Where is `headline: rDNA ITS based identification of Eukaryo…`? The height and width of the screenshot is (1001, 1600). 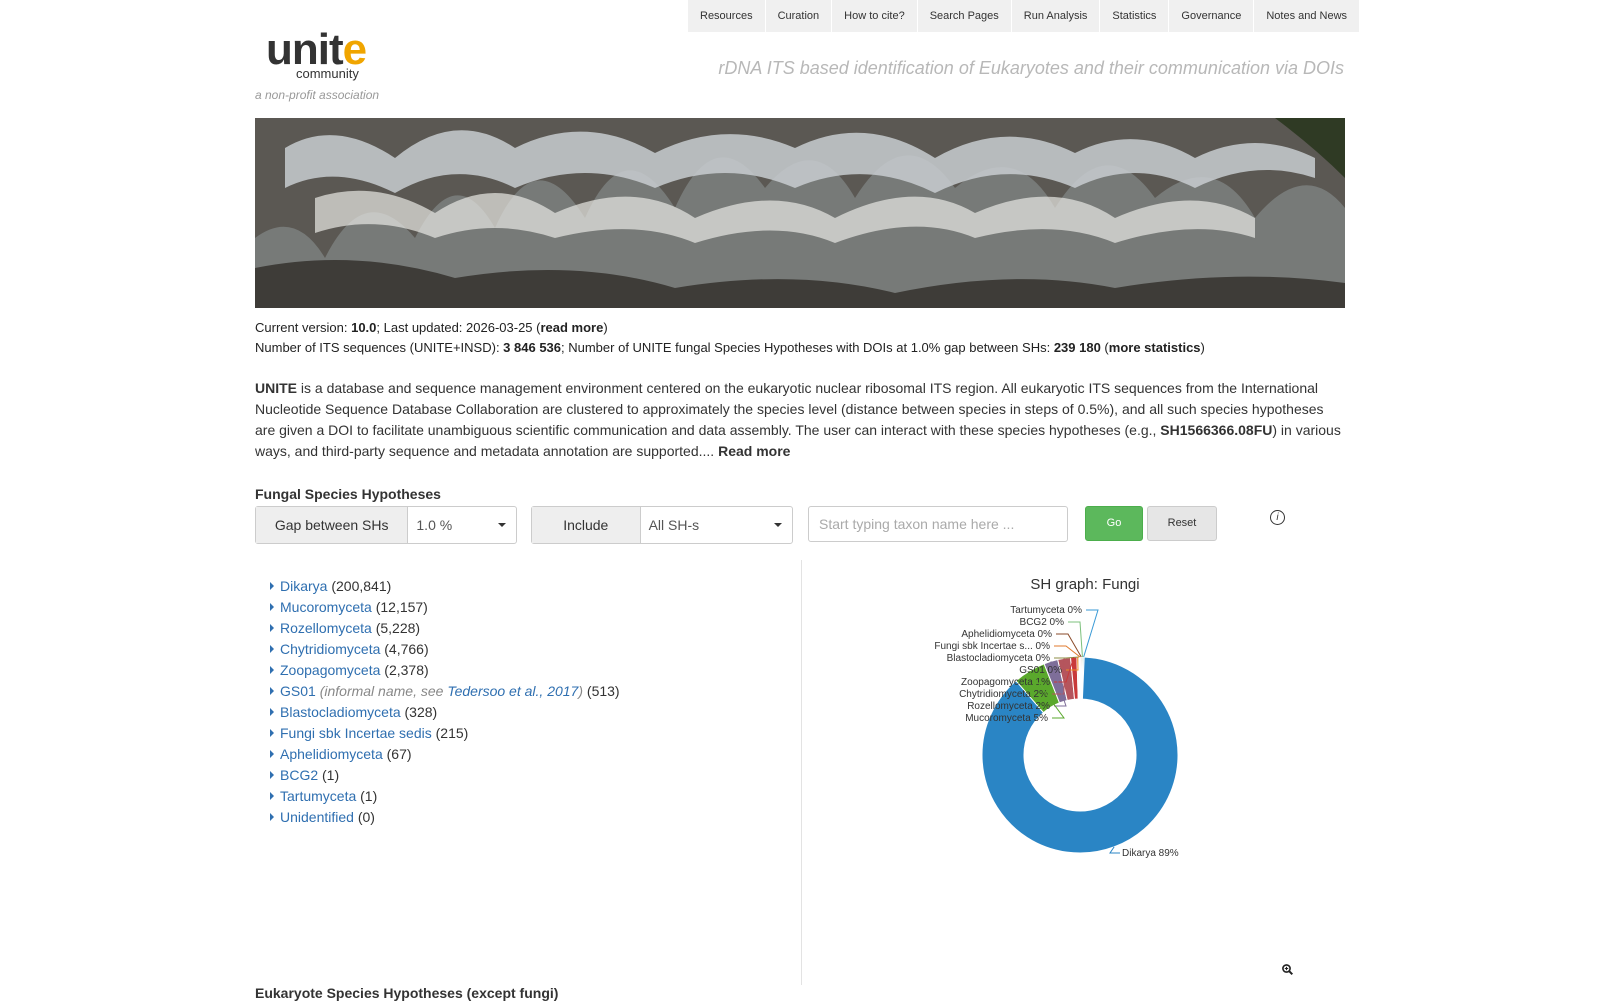 headline: rDNA ITS based identification of Eukaryo… is located at coordinates (1031, 68).